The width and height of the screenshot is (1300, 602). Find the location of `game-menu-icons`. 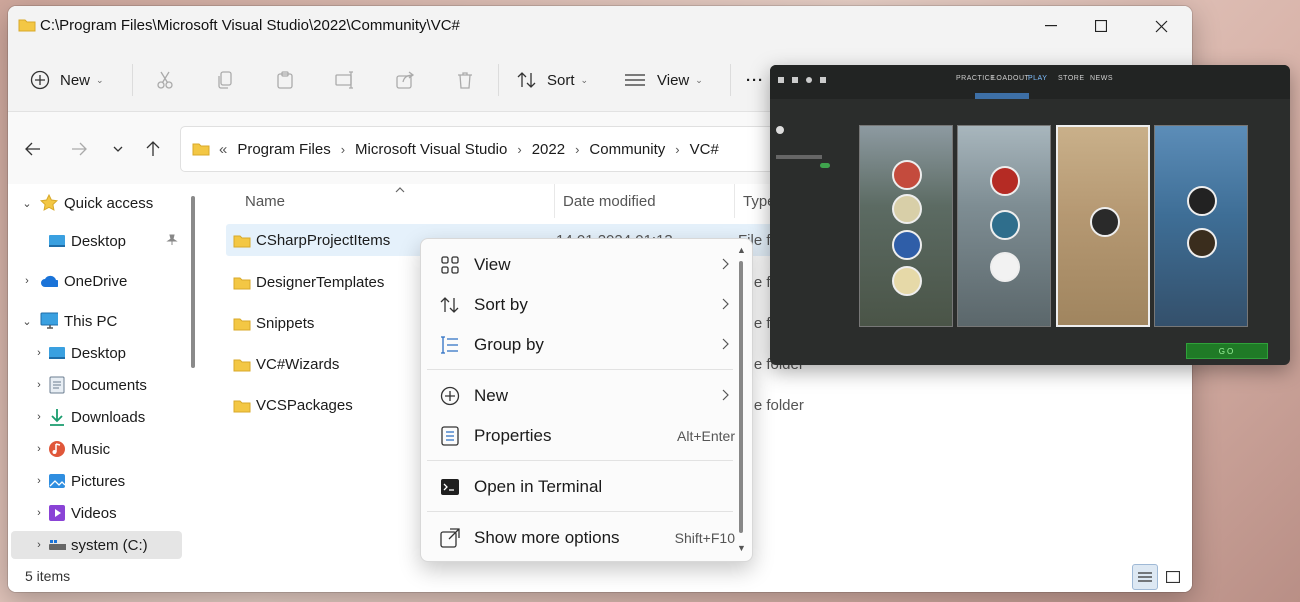

game-menu-icons is located at coordinates (803, 81).